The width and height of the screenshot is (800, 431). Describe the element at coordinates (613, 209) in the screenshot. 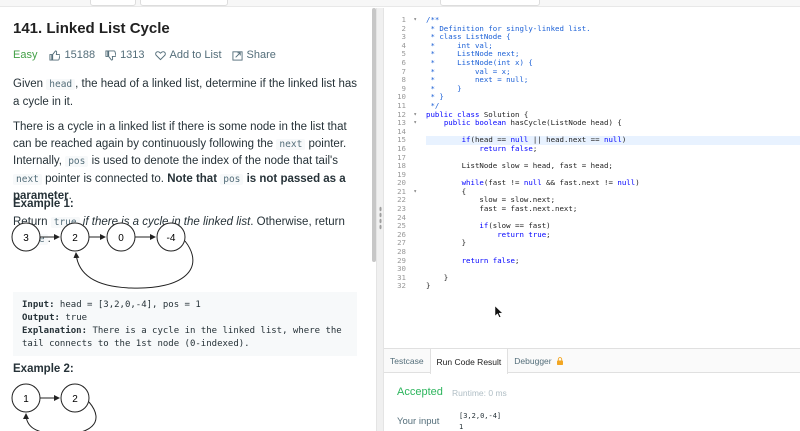

I see `code-line: fast = fast.next.next;` at that location.